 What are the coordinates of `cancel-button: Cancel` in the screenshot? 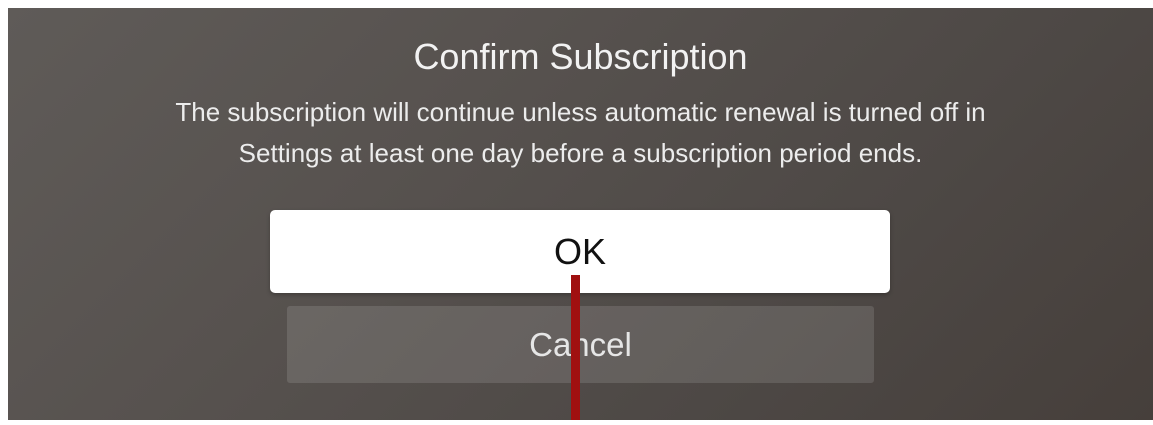 It's located at (580, 344).